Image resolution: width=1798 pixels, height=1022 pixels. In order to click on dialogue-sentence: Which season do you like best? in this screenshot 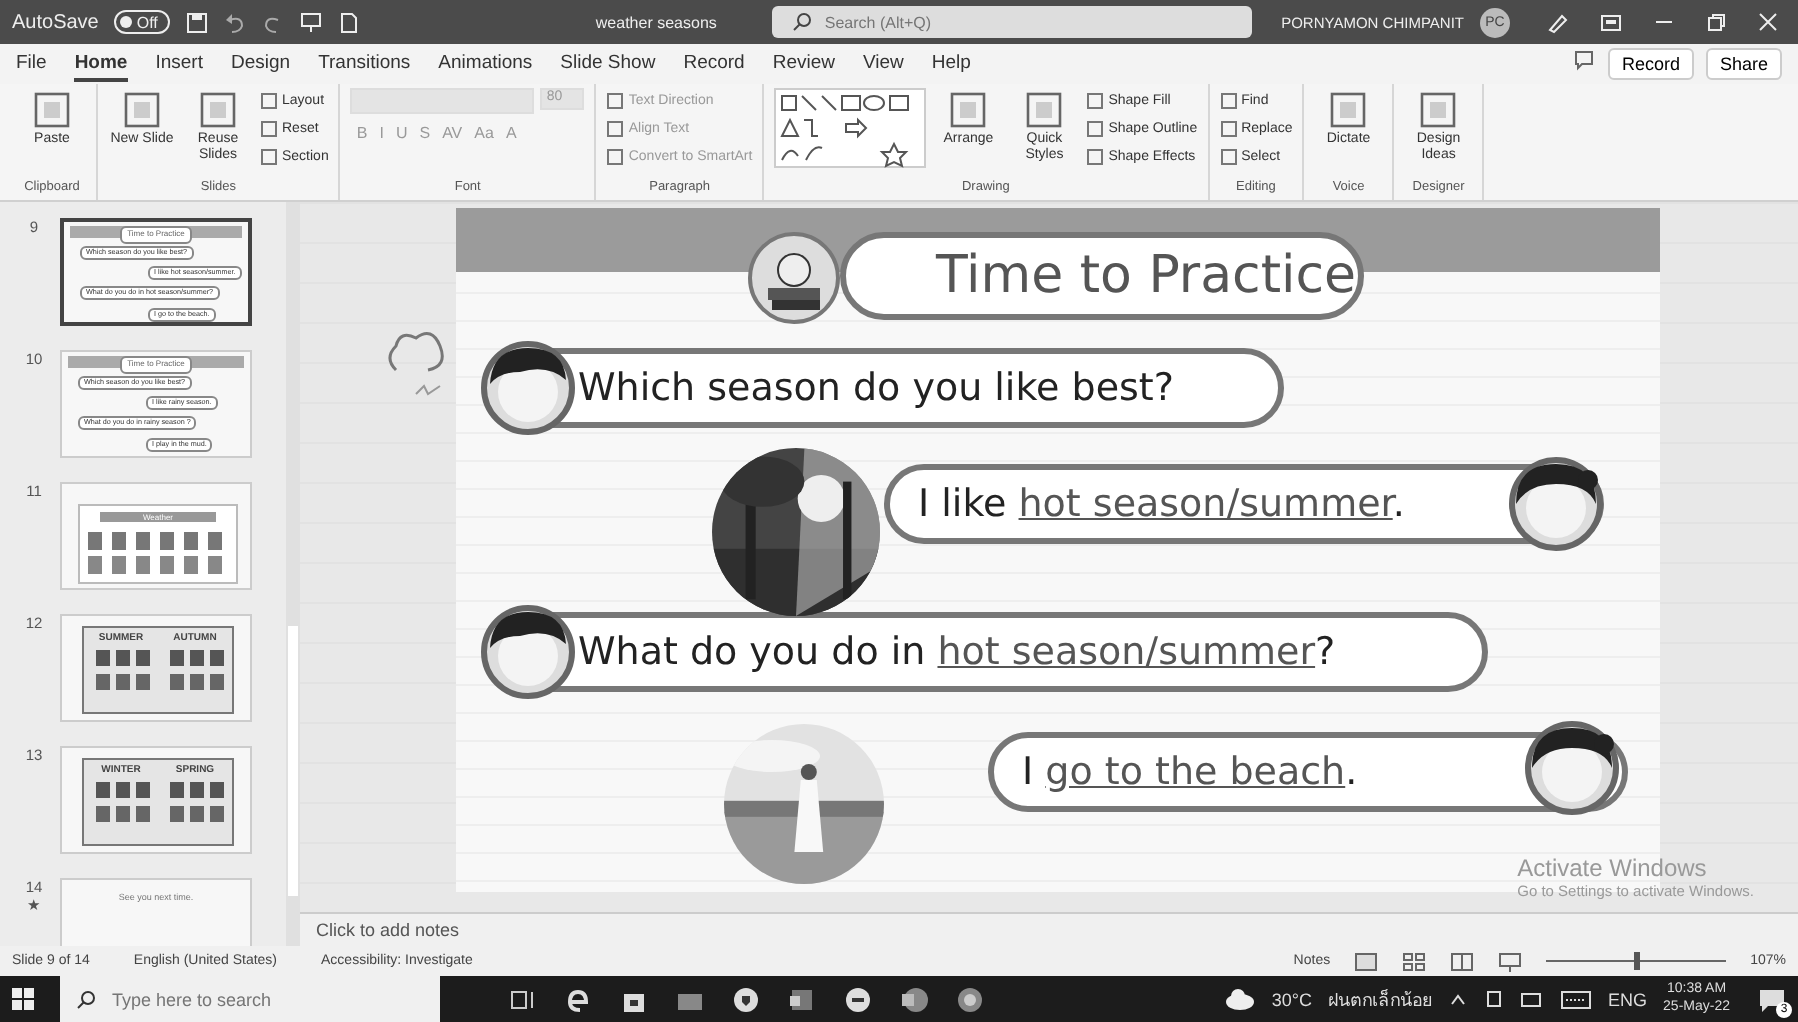, I will do `click(876, 388)`.